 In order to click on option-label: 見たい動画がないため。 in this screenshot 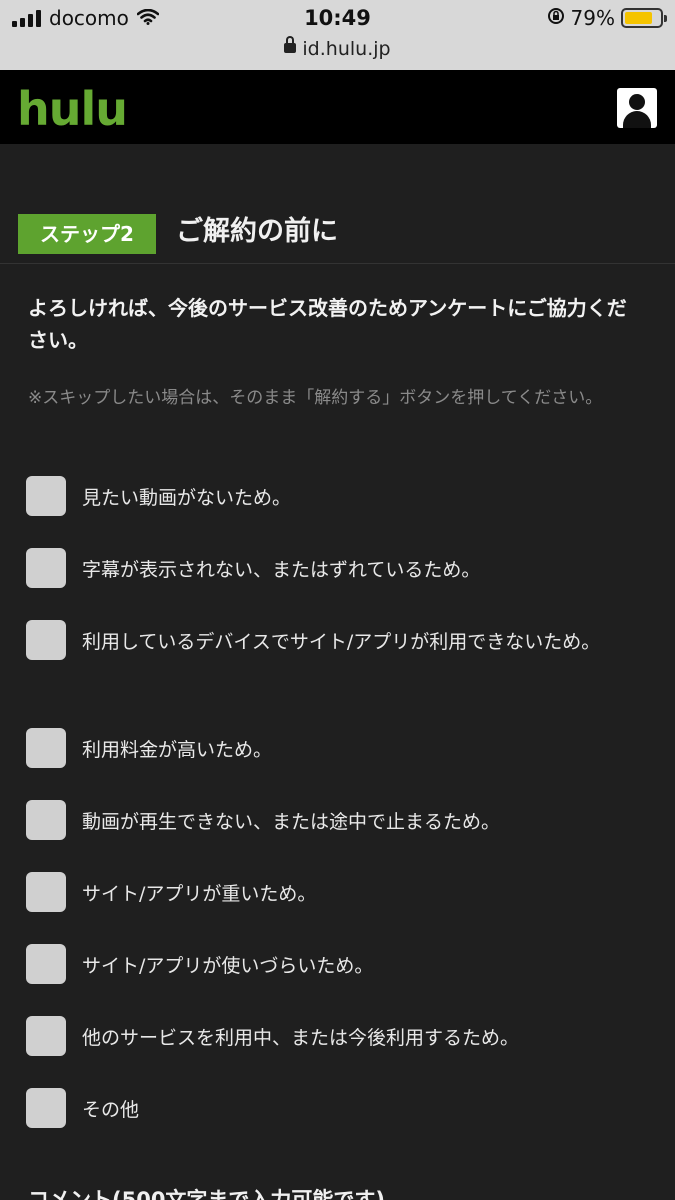, I will do `click(187, 498)`.